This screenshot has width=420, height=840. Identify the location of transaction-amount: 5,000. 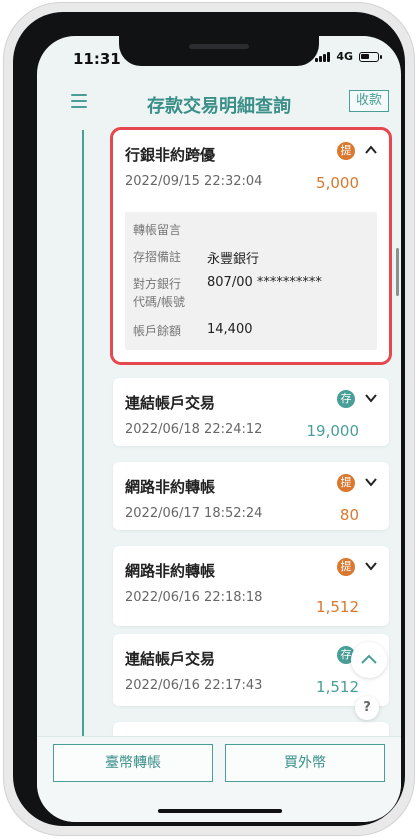
(337, 183).